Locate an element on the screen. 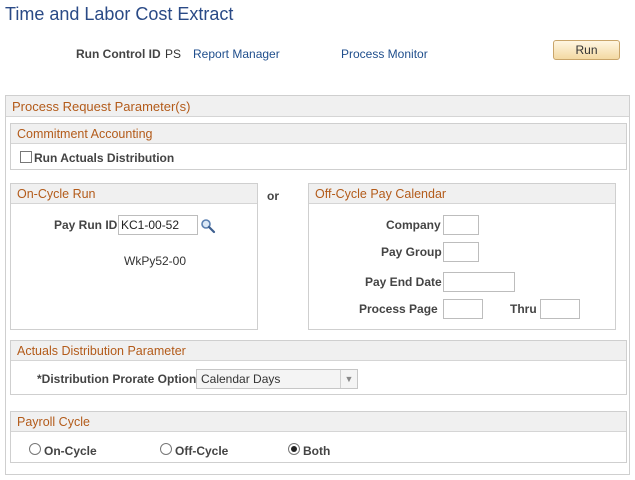 This screenshot has width=635, height=480. run-button: Run is located at coordinates (586, 50).